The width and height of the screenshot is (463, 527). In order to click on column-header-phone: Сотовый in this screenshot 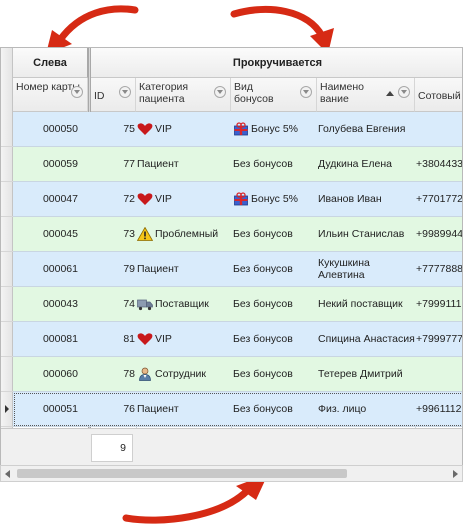, I will do `click(438, 95)`.